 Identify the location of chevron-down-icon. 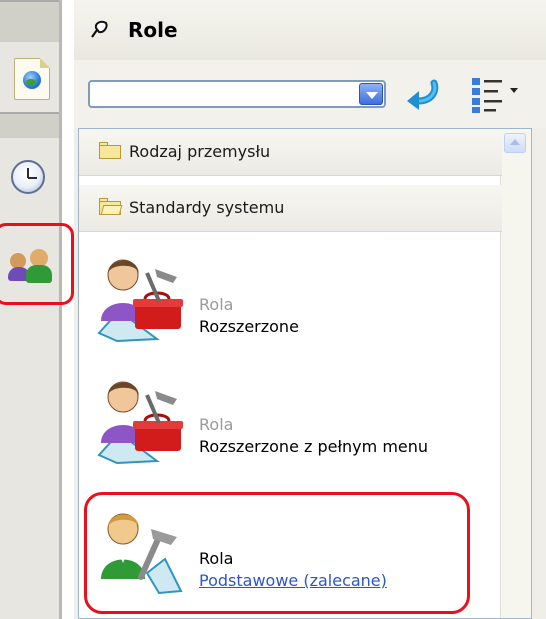
(372, 95).